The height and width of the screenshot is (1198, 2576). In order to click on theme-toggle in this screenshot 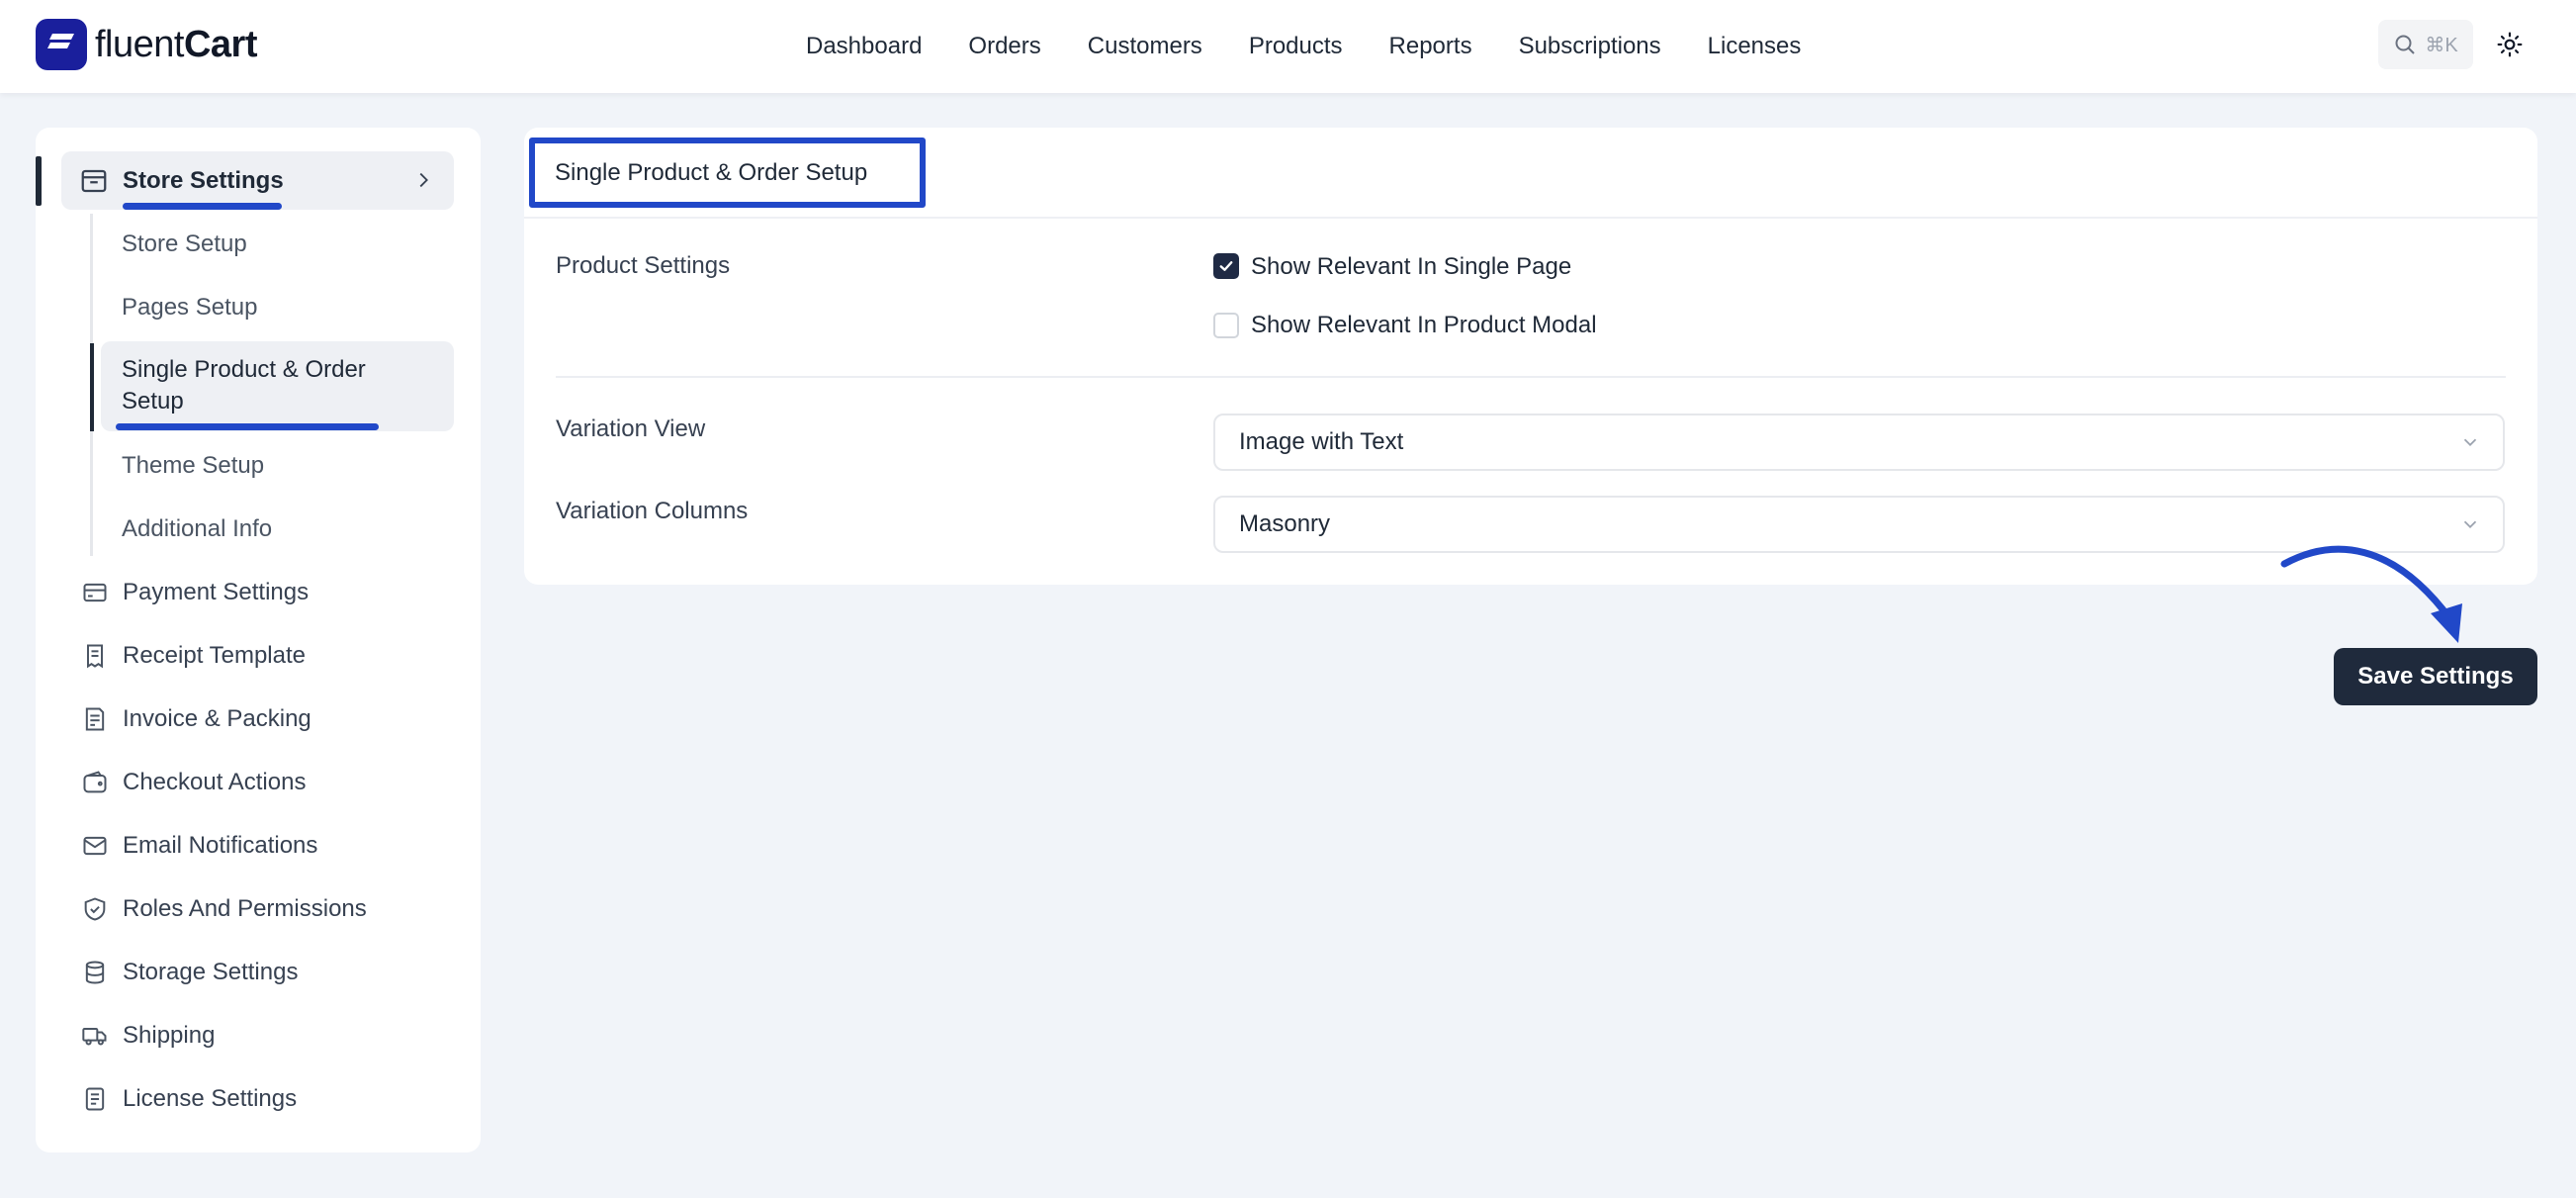, I will do `click(2510, 44)`.